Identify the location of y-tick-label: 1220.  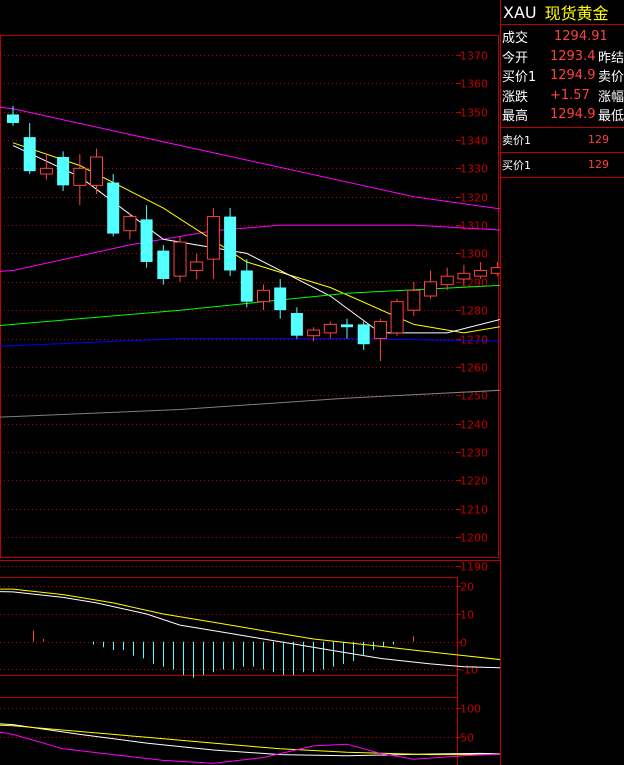
(474, 481).